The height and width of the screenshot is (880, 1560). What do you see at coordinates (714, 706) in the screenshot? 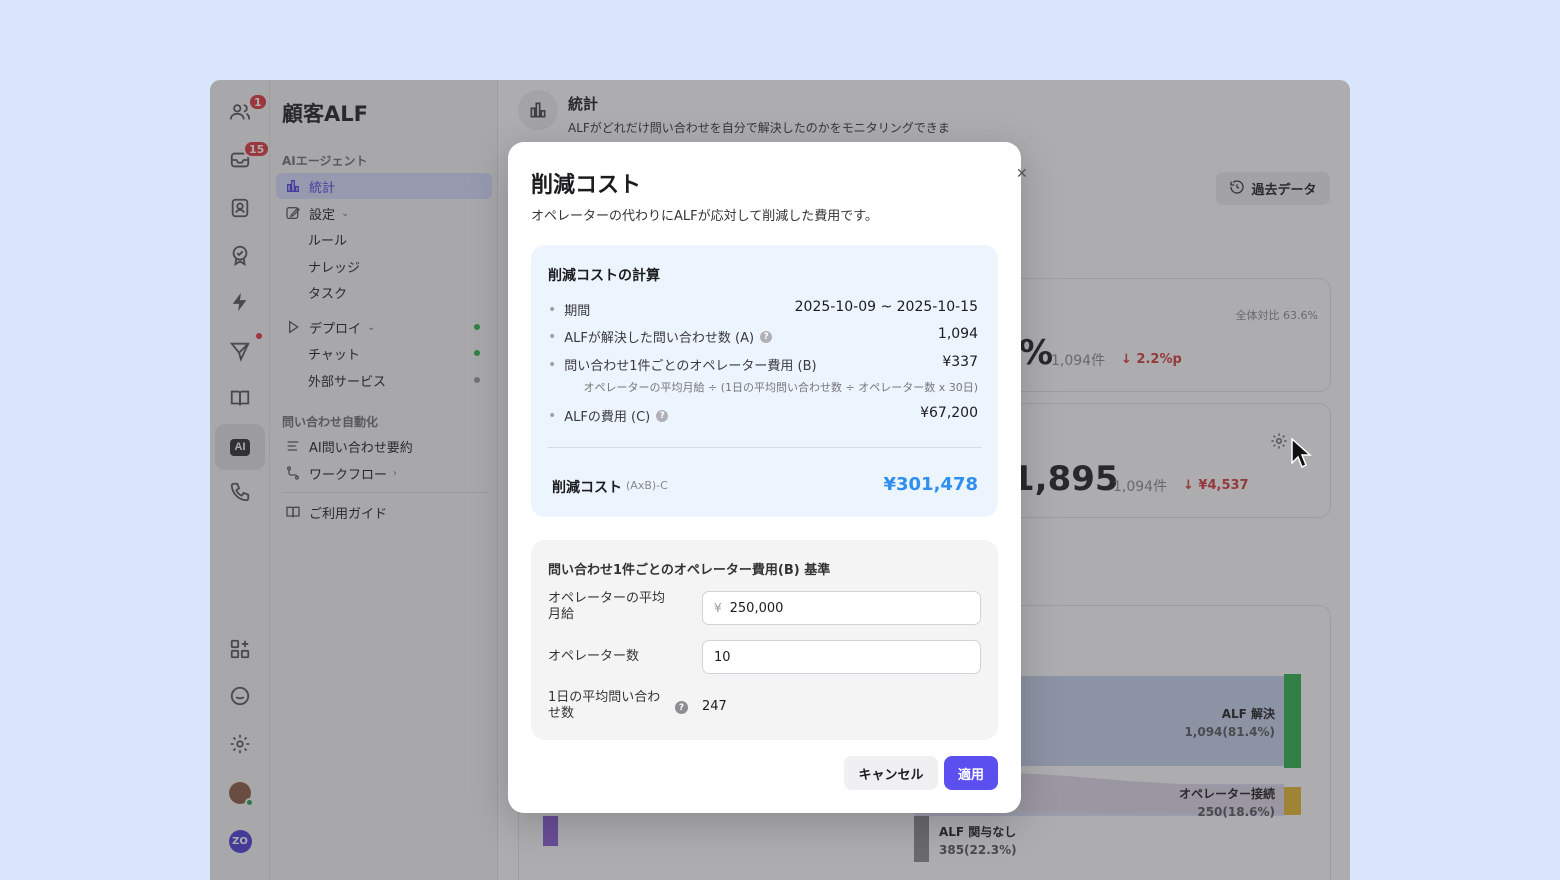
I see `daily-inquiries-value: 247` at bounding box center [714, 706].